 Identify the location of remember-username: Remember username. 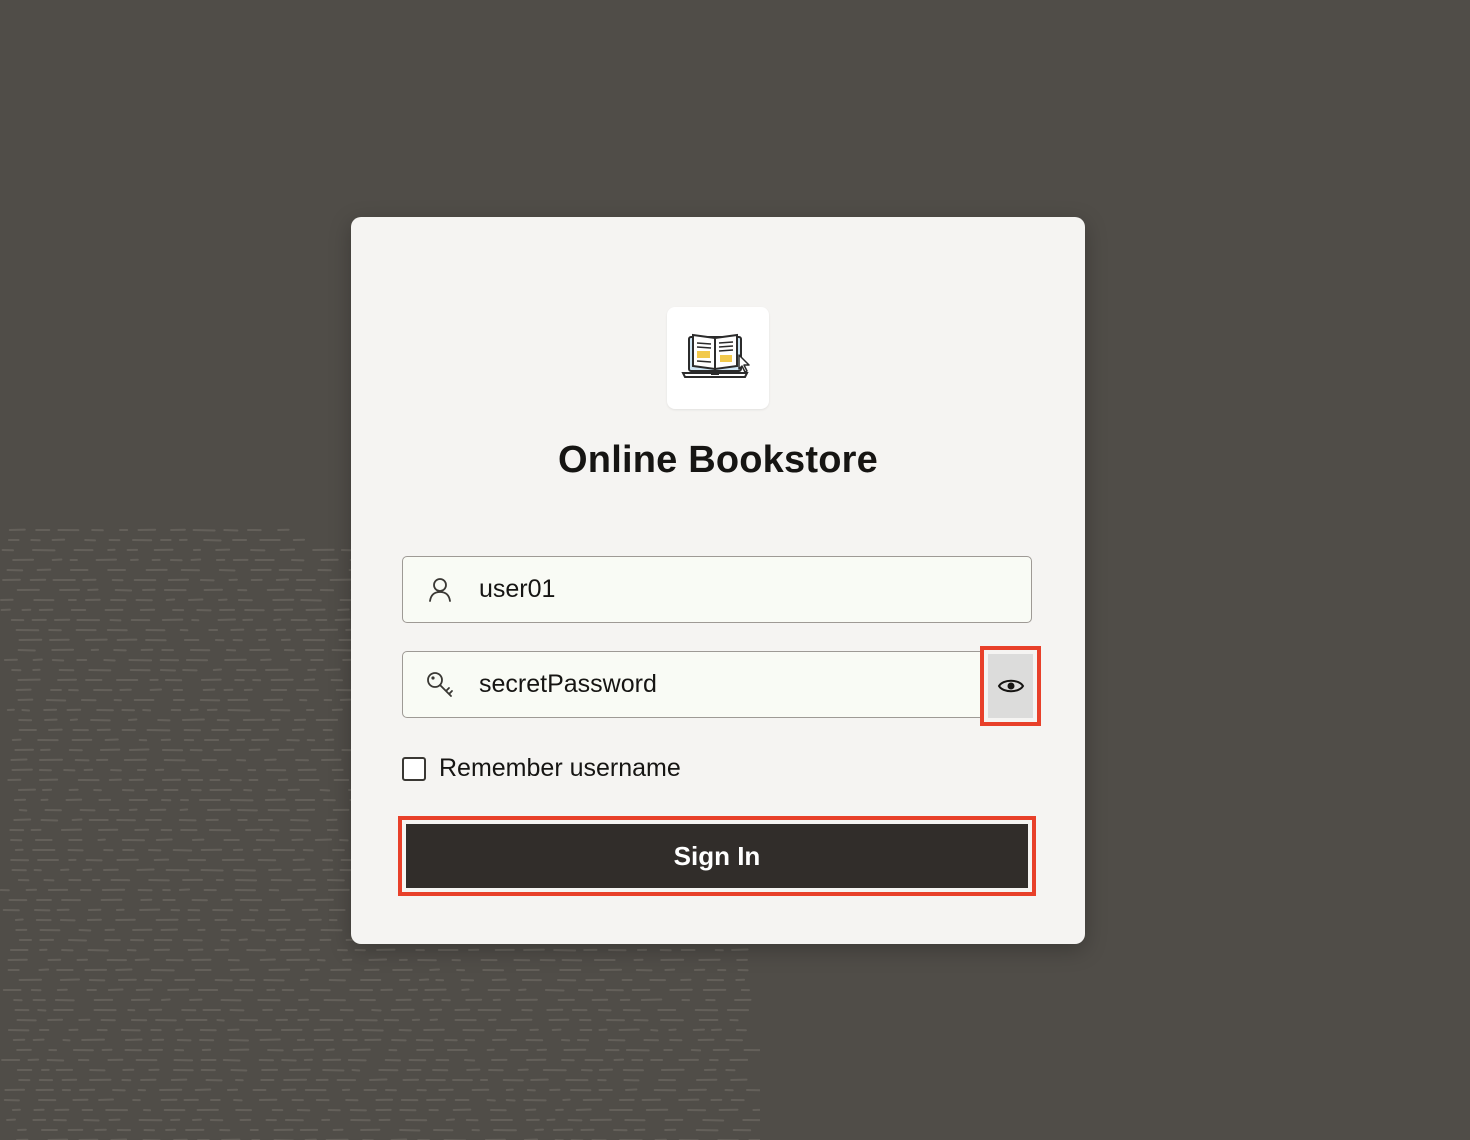
(541, 768).